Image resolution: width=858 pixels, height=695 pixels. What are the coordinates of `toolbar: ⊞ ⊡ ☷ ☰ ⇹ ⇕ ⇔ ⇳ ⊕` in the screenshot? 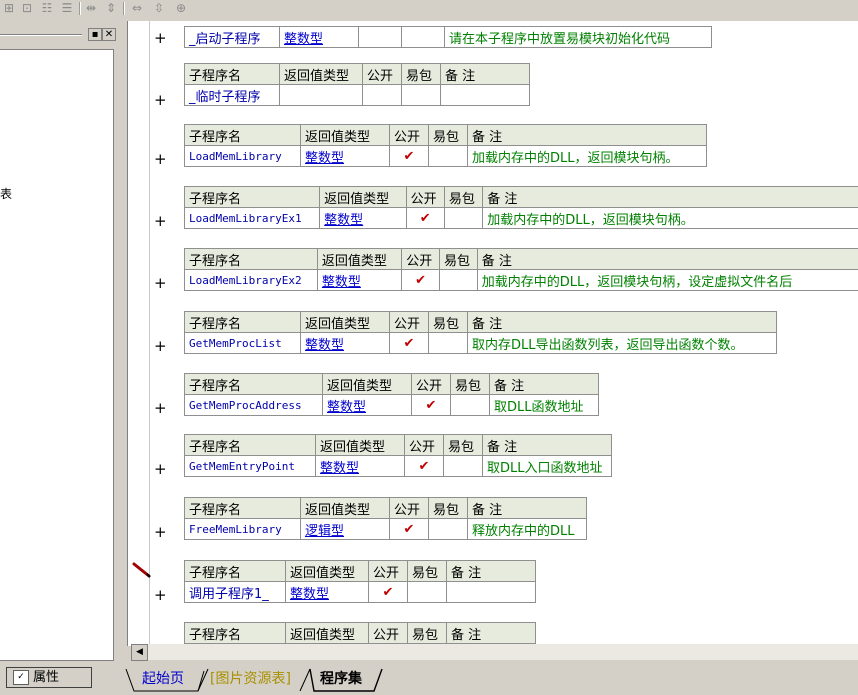 It's located at (429, 9).